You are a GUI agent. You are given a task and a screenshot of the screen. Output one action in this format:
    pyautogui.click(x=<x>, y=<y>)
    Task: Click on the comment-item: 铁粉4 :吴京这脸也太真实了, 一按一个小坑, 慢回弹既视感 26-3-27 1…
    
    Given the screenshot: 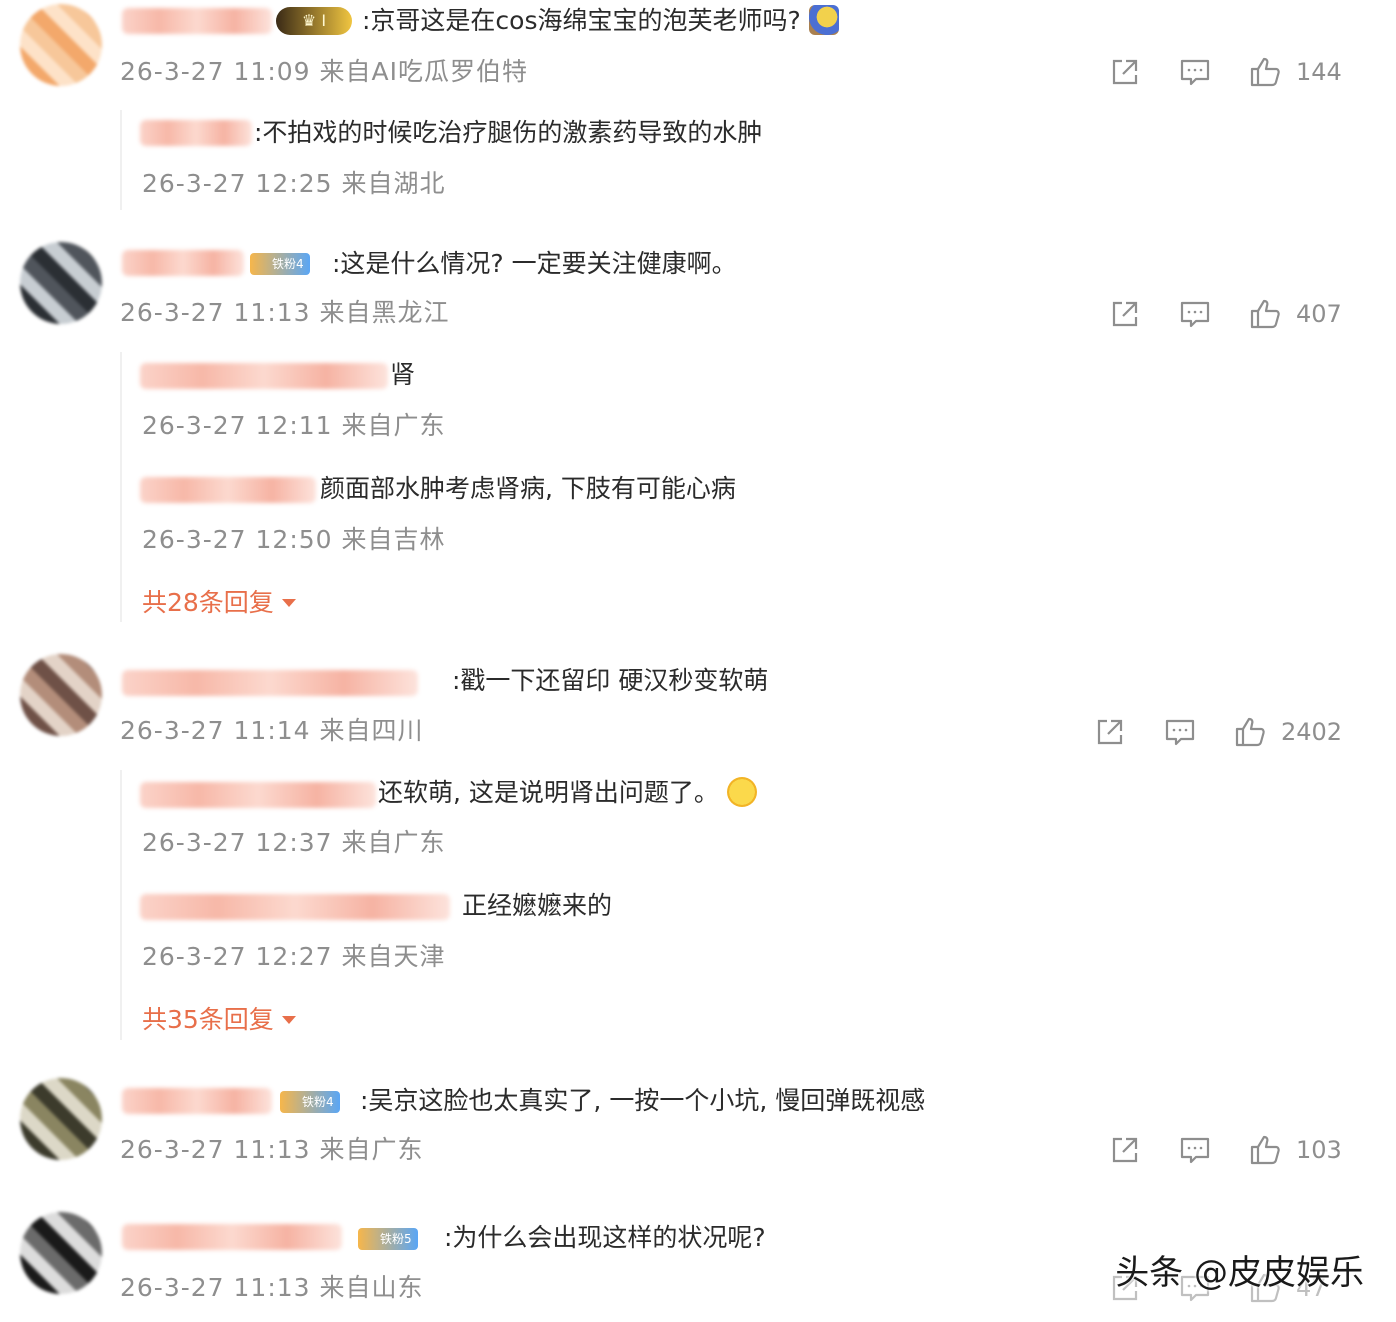 What is the action you would take?
    pyautogui.click(x=698, y=1130)
    